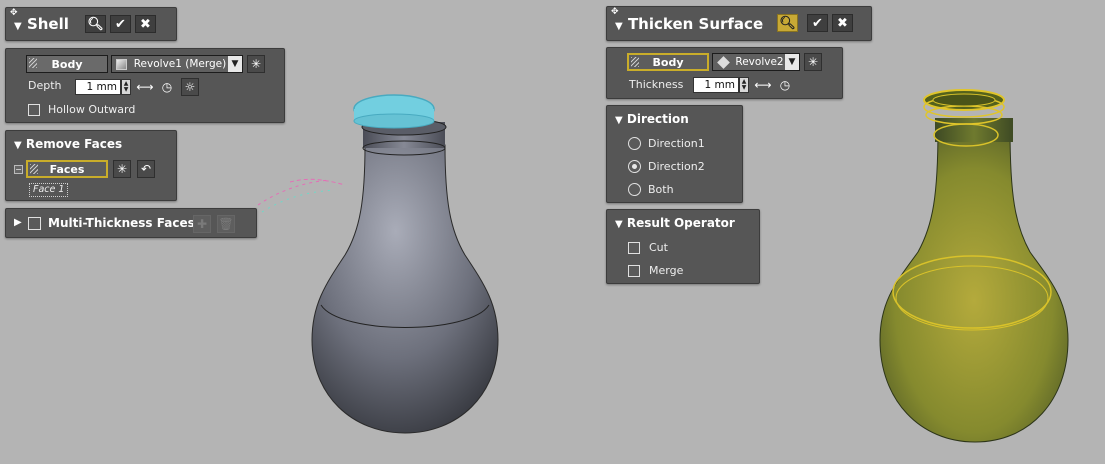  Describe the element at coordinates (666, 270) in the screenshot. I see `merge-label: Merge` at that location.